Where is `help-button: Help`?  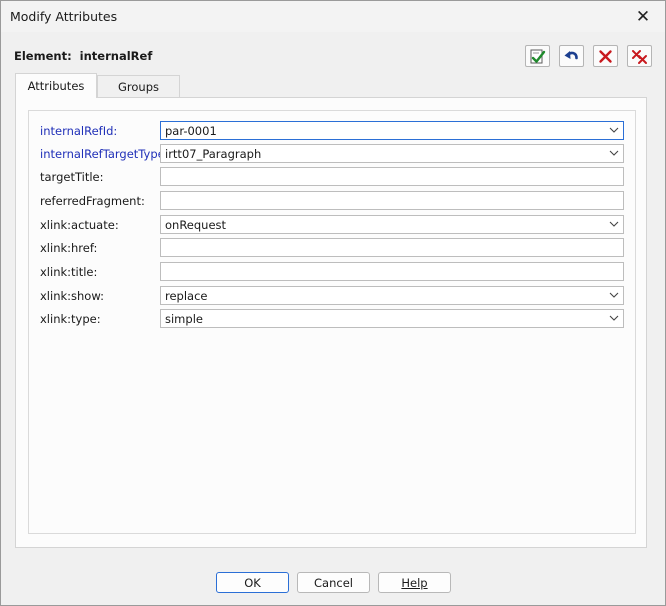 help-button: Help is located at coordinates (414, 582).